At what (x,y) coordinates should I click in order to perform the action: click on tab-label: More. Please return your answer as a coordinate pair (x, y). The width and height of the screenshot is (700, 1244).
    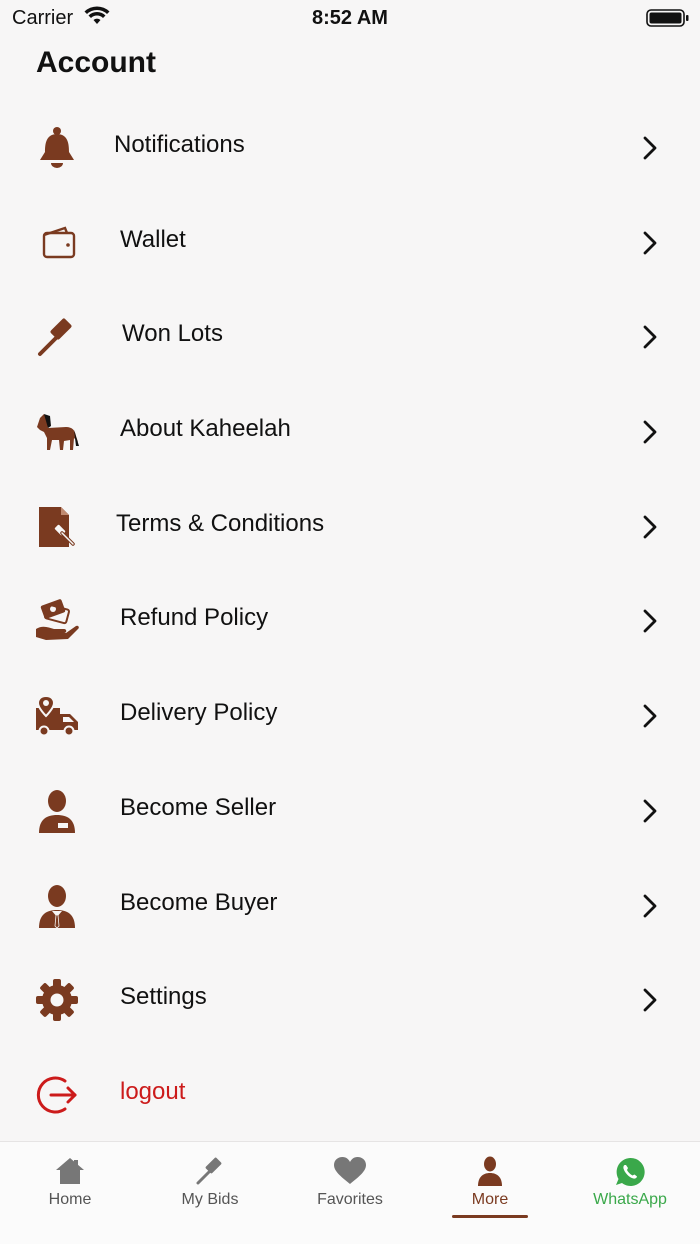
    Looking at the image, I should click on (490, 1199).